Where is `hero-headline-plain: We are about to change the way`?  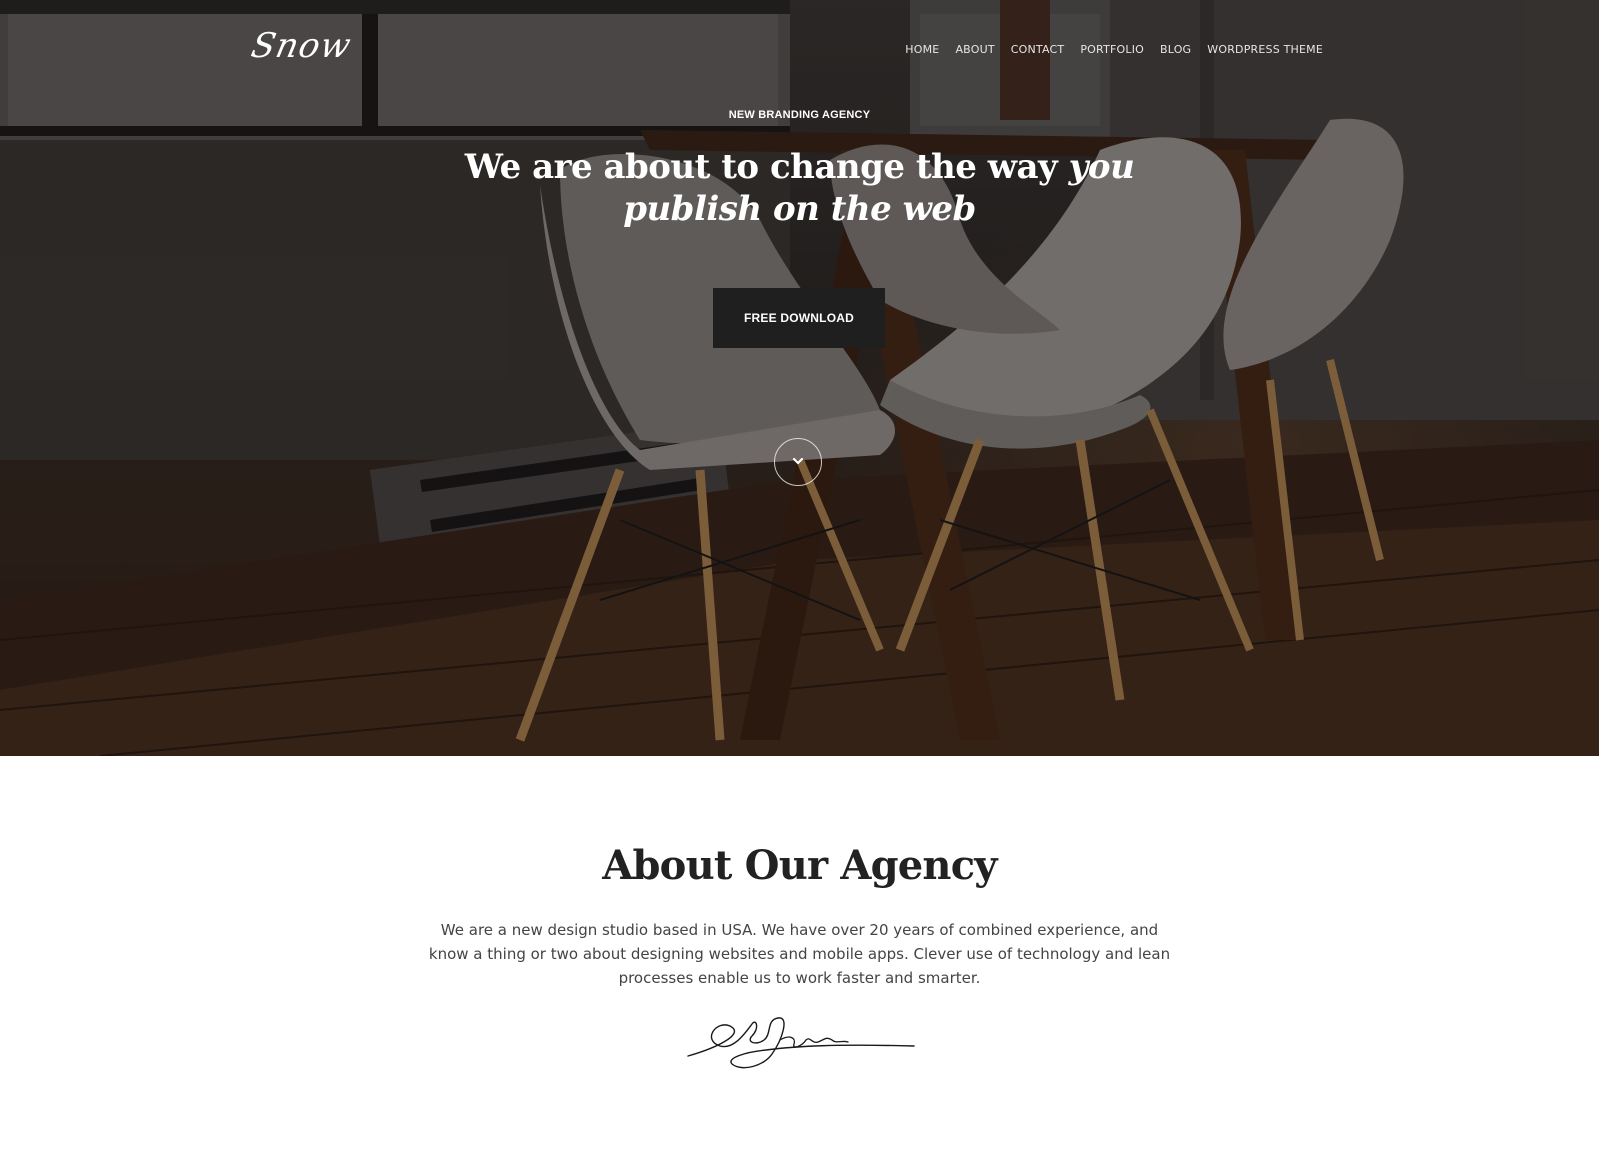
hero-headline-plain: We are about to change the way is located at coordinates (761, 167).